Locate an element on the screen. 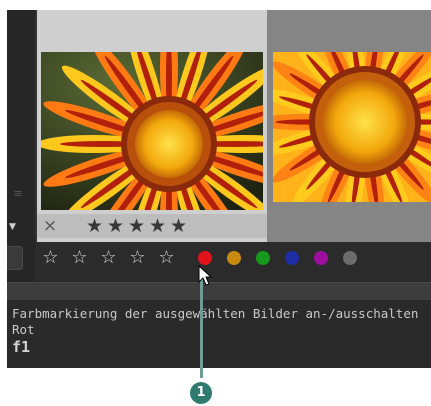  rating-color-toolbar: ☆ ☆ ☆ ☆ ☆ is located at coordinates (233, 262).